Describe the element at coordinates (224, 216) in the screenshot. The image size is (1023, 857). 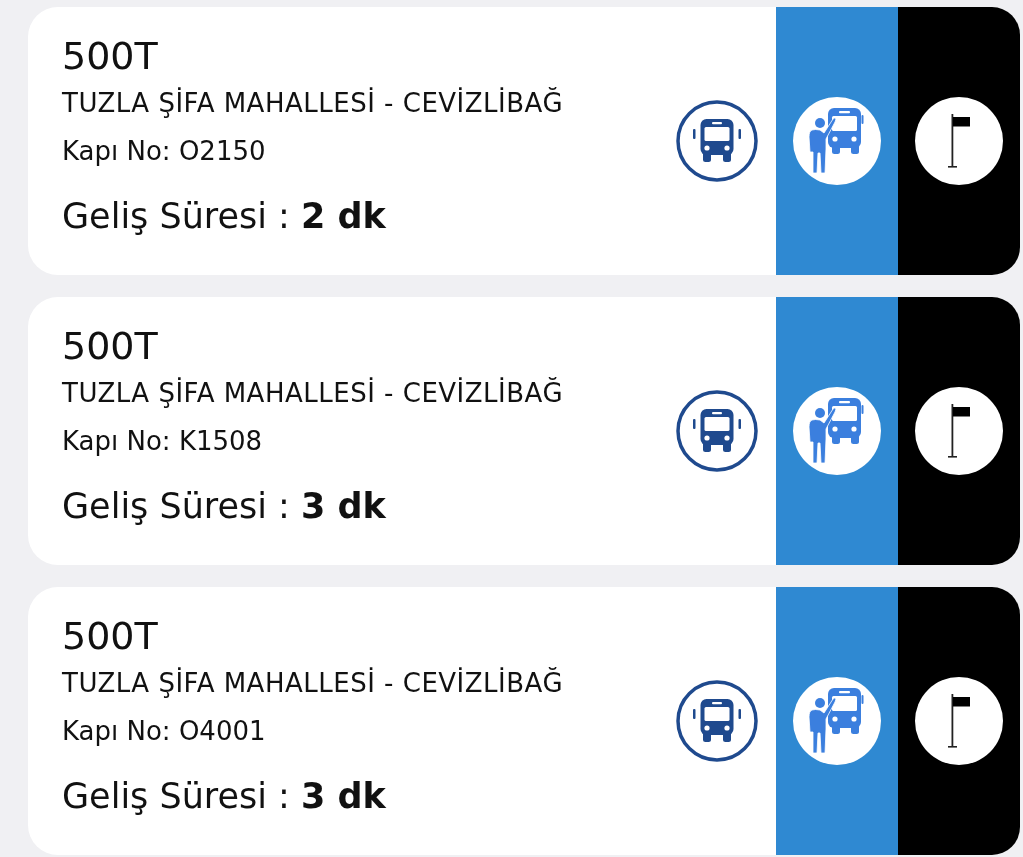
I see `arrival-time: Geliş Süresi : 2 dk` at that location.